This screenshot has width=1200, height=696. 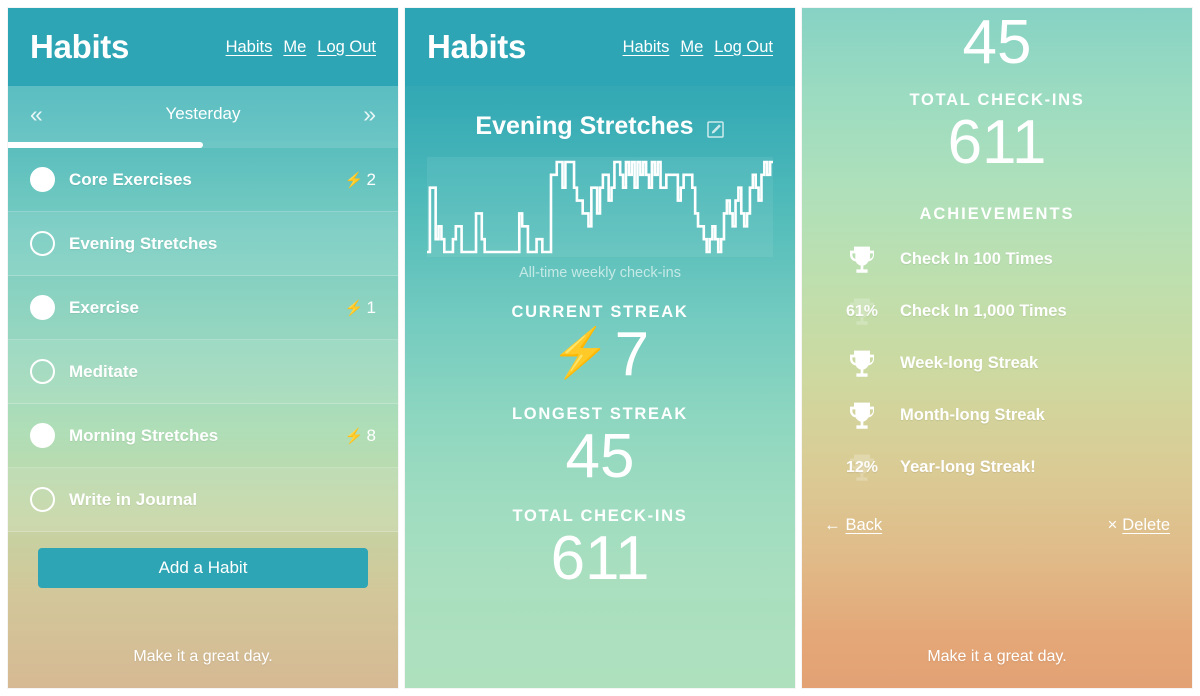 What do you see at coordinates (968, 467) in the screenshot?
I see `achievement-name: Year-long Streak!` at bounding box center [968, 467].